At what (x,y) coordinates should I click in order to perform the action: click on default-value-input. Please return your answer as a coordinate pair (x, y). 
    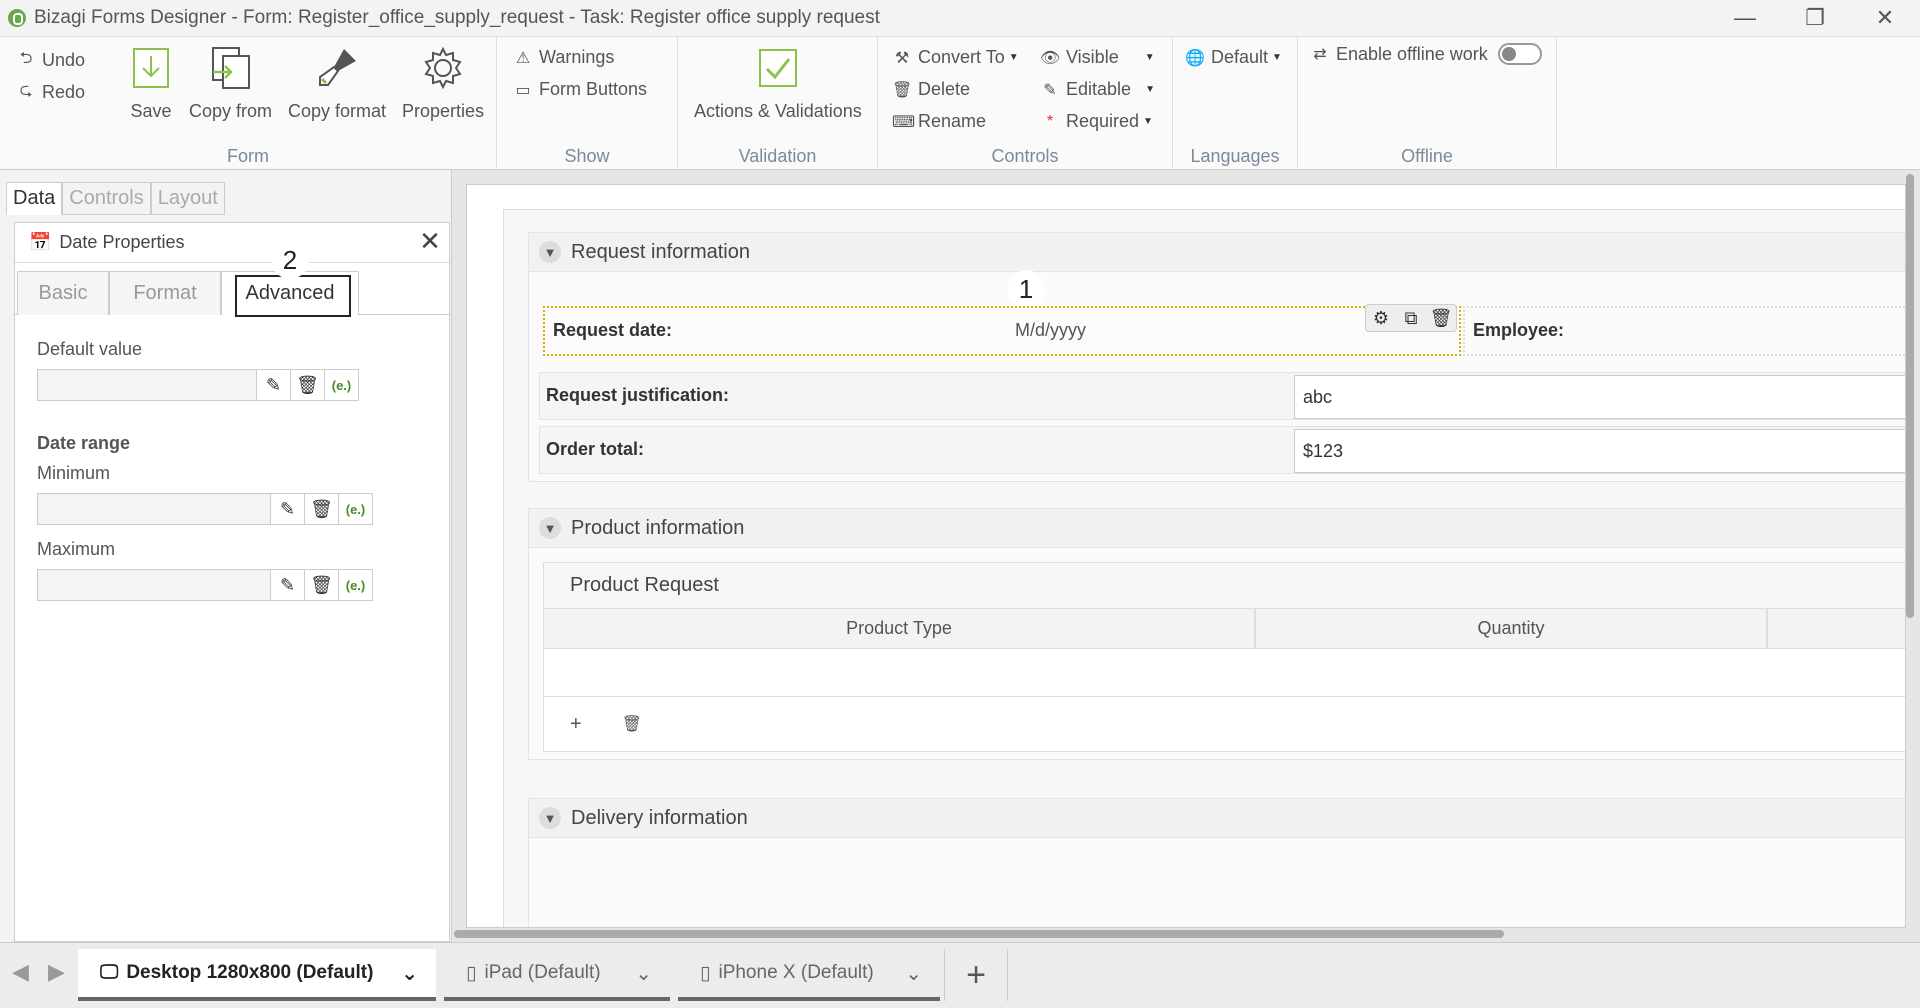
    Looking at the image, I should click on (147, 385).